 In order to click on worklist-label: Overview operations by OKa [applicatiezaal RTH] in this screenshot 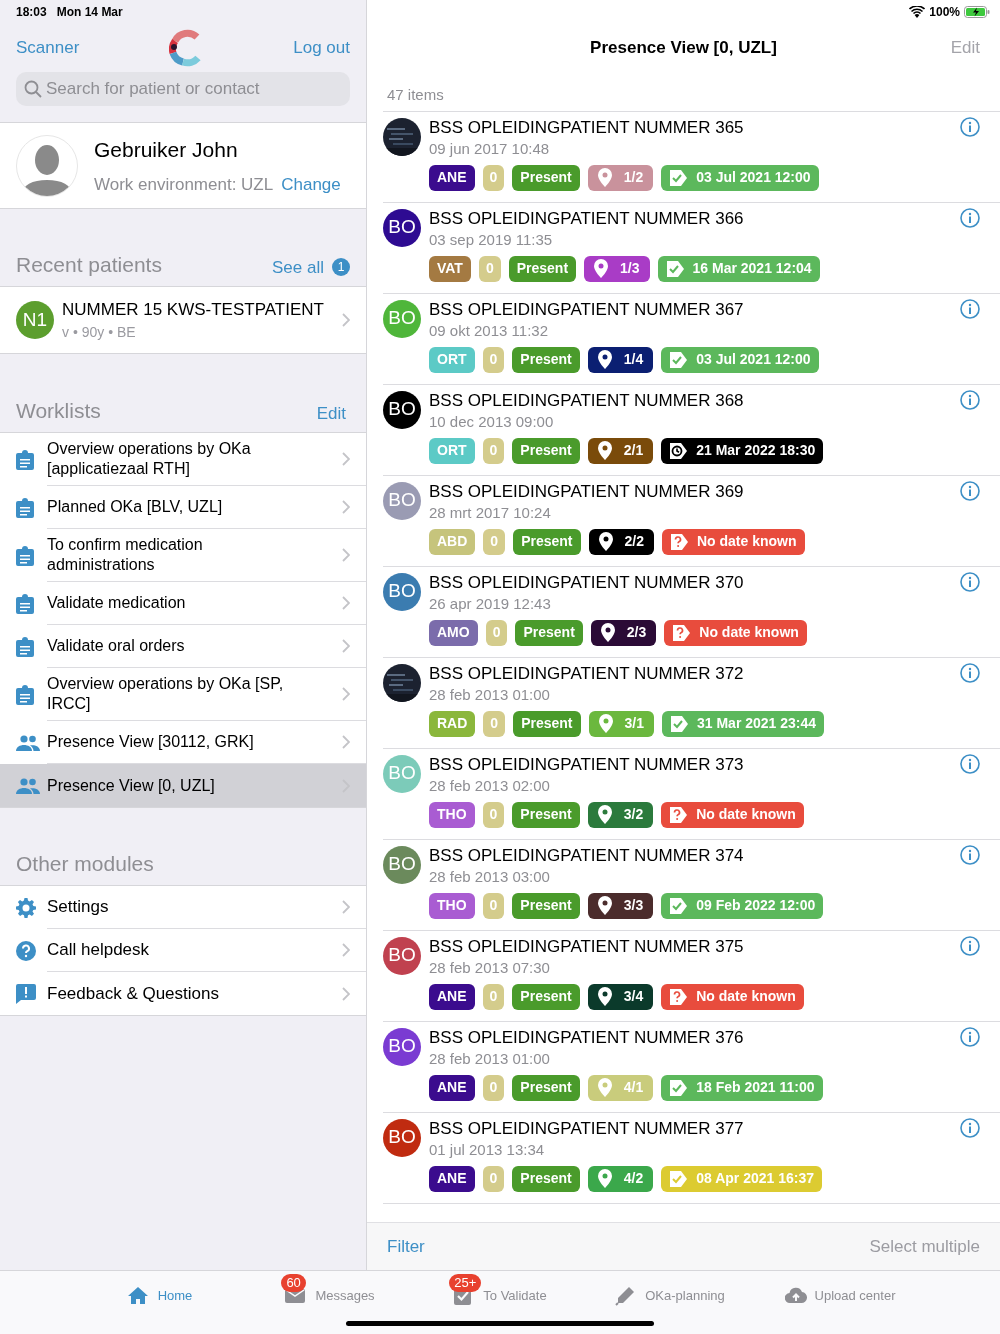, I will do `click(149, 459)`.